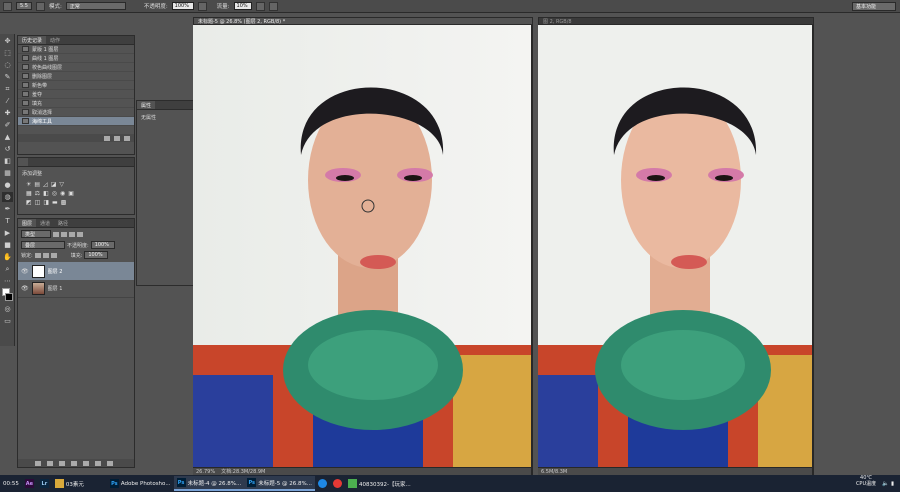  I want to click on hue-saturation-icon: ▦, so click(29, 193).